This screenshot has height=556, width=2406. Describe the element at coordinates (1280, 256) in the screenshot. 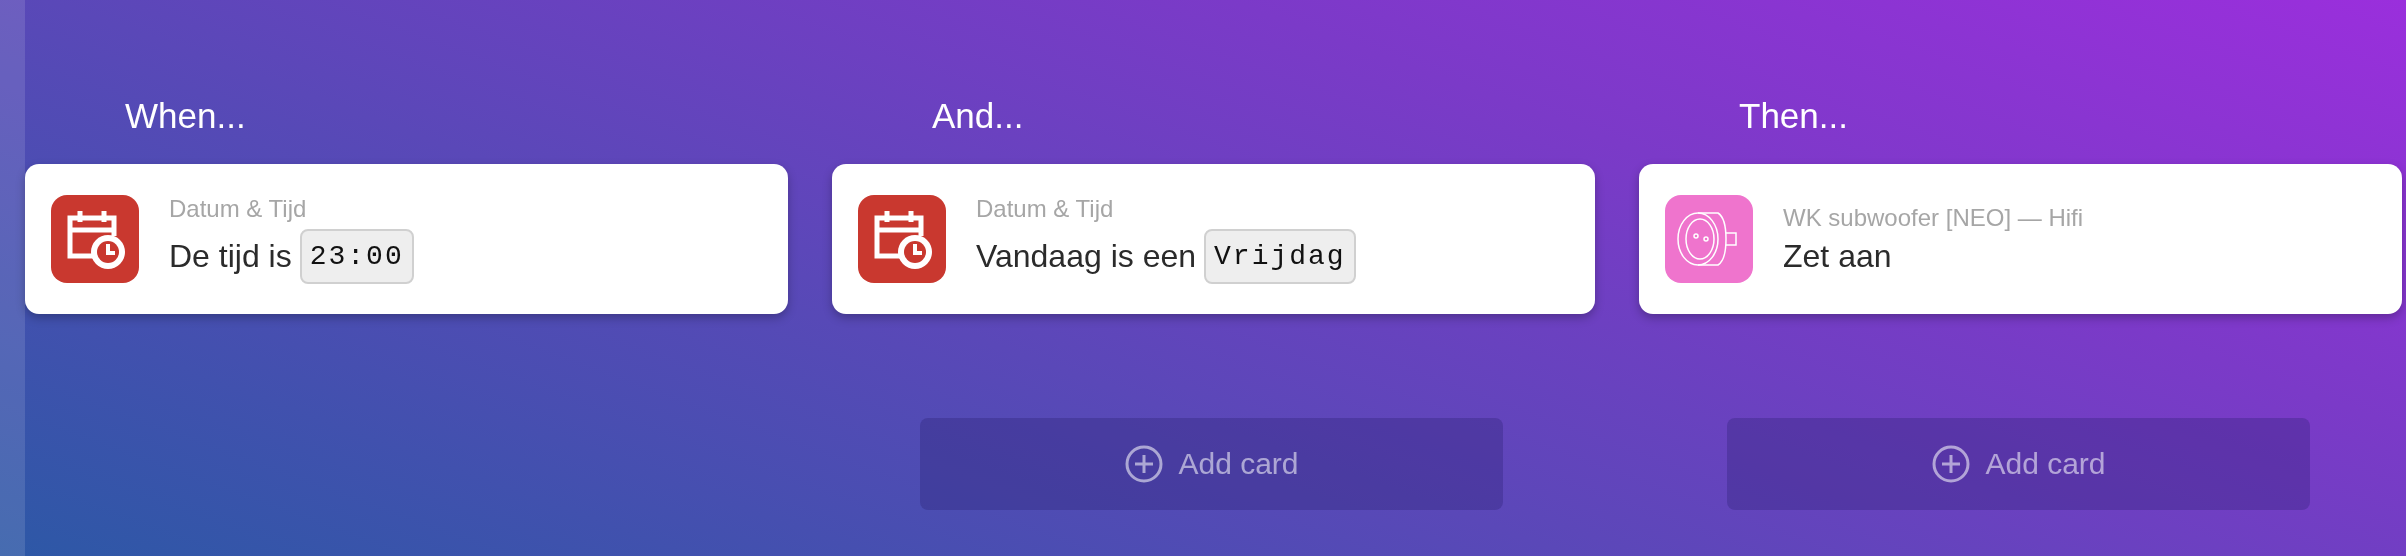

I see `value-chip: Vrijdag` at that location.